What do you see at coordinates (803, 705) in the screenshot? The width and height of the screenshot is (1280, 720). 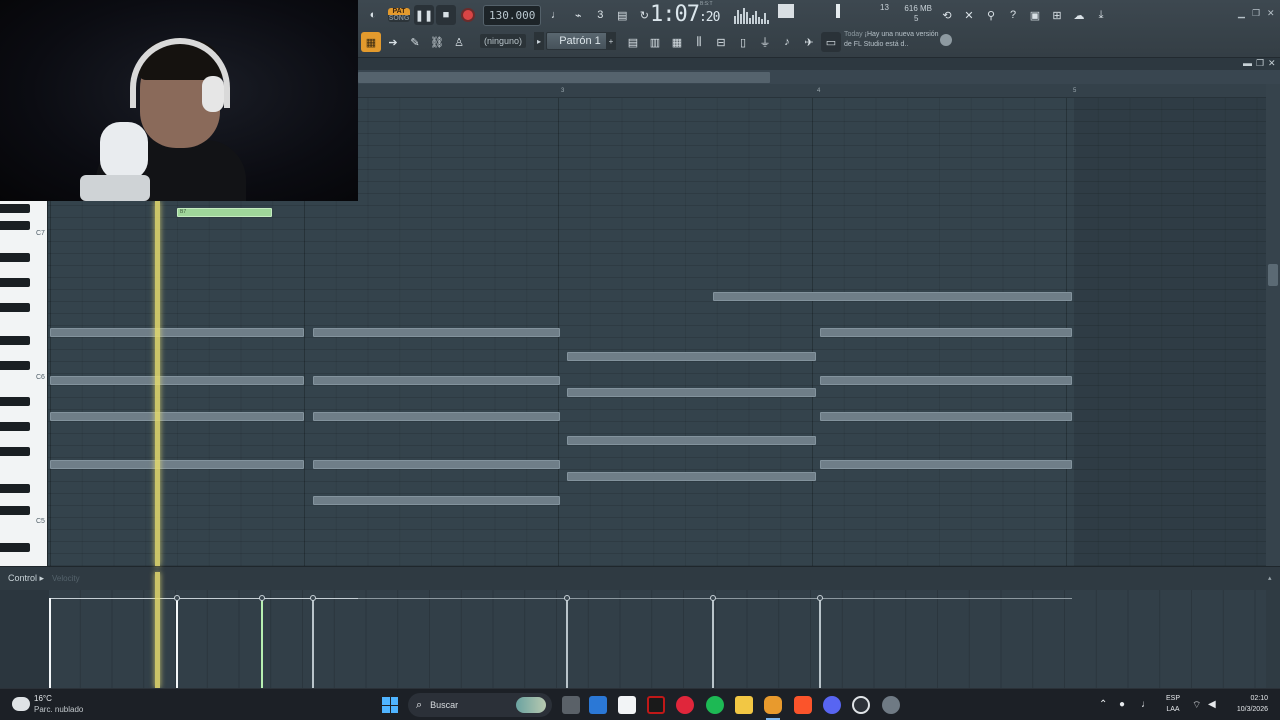 I see `brave-browser-icon` at bounding box center [803, 705].